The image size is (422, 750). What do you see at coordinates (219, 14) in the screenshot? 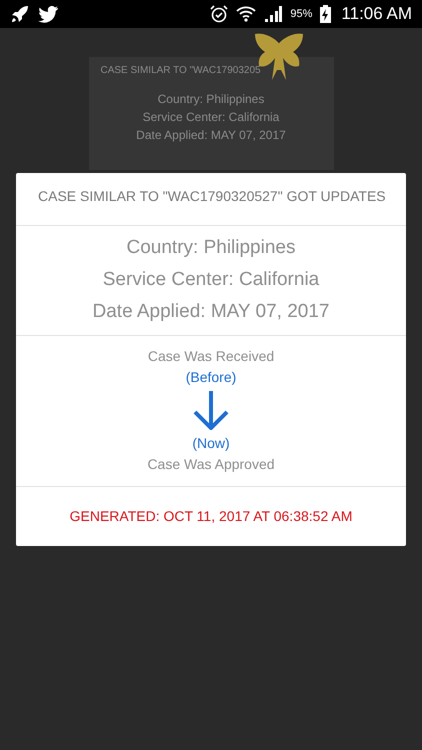
I see `alarm-clock-icon` at bounding box center [219, 14].